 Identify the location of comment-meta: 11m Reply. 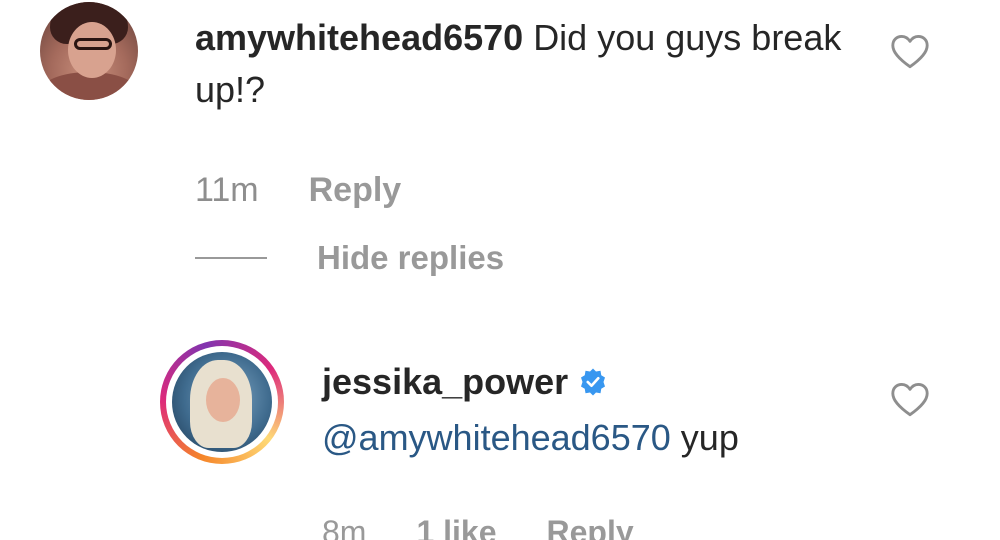
(298, 190).